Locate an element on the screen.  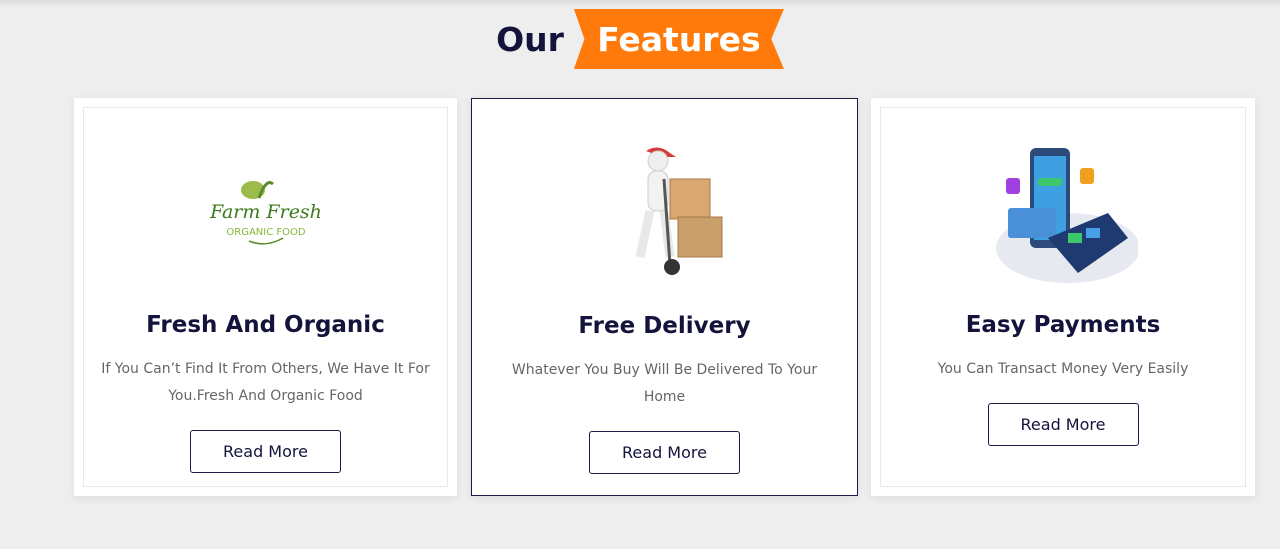
heading-ribbon: Features is located at coordinates (678, 39).